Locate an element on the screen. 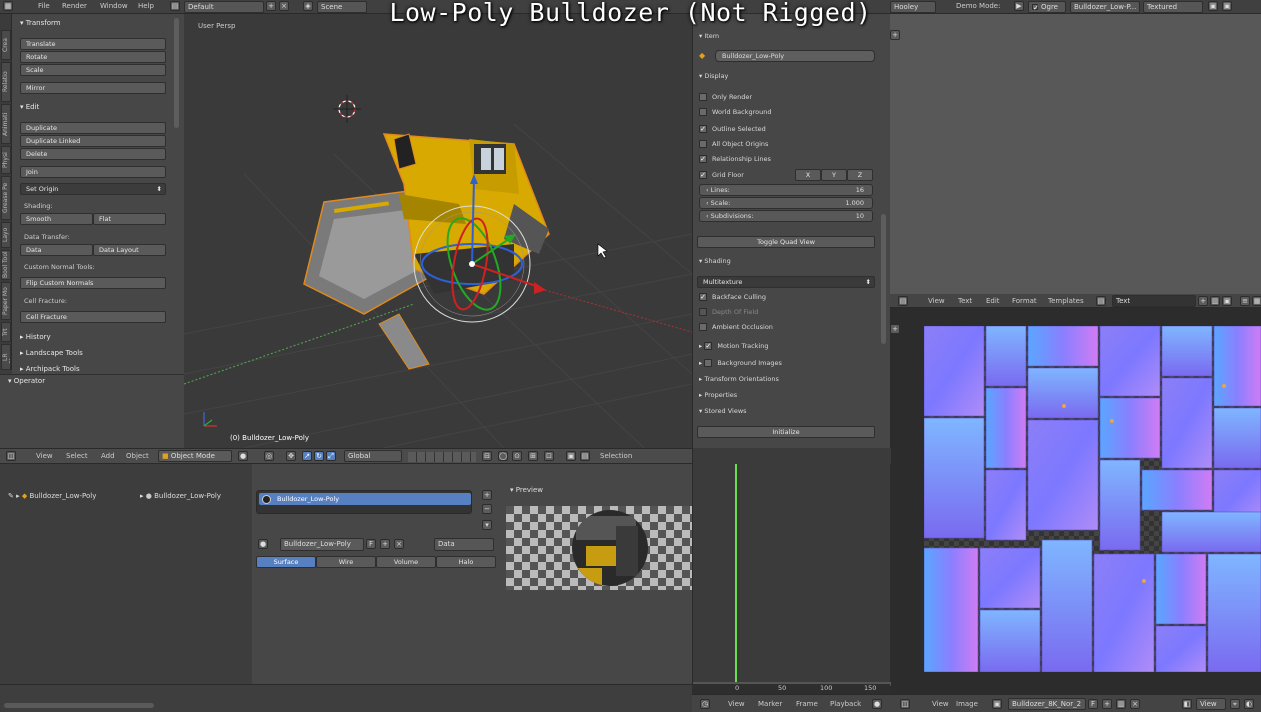  new-image-icon: + is located at coordinates (1107, 704).